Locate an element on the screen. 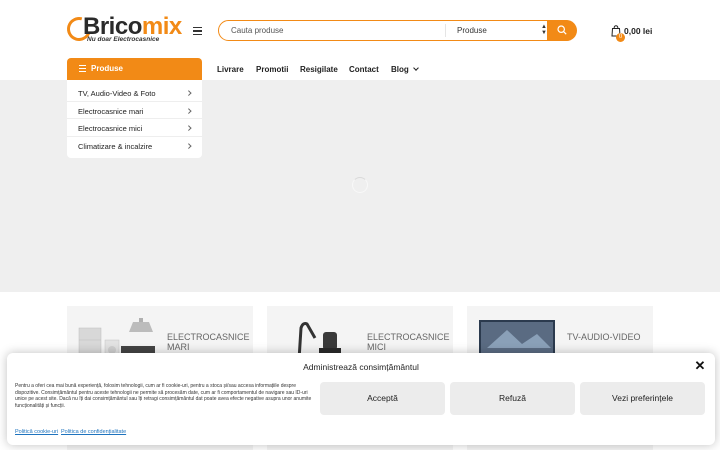 Image resolution: width=720 pixels, height=450 pixels. cart-total: 0,00 lei is located at coordinates (638, 31).